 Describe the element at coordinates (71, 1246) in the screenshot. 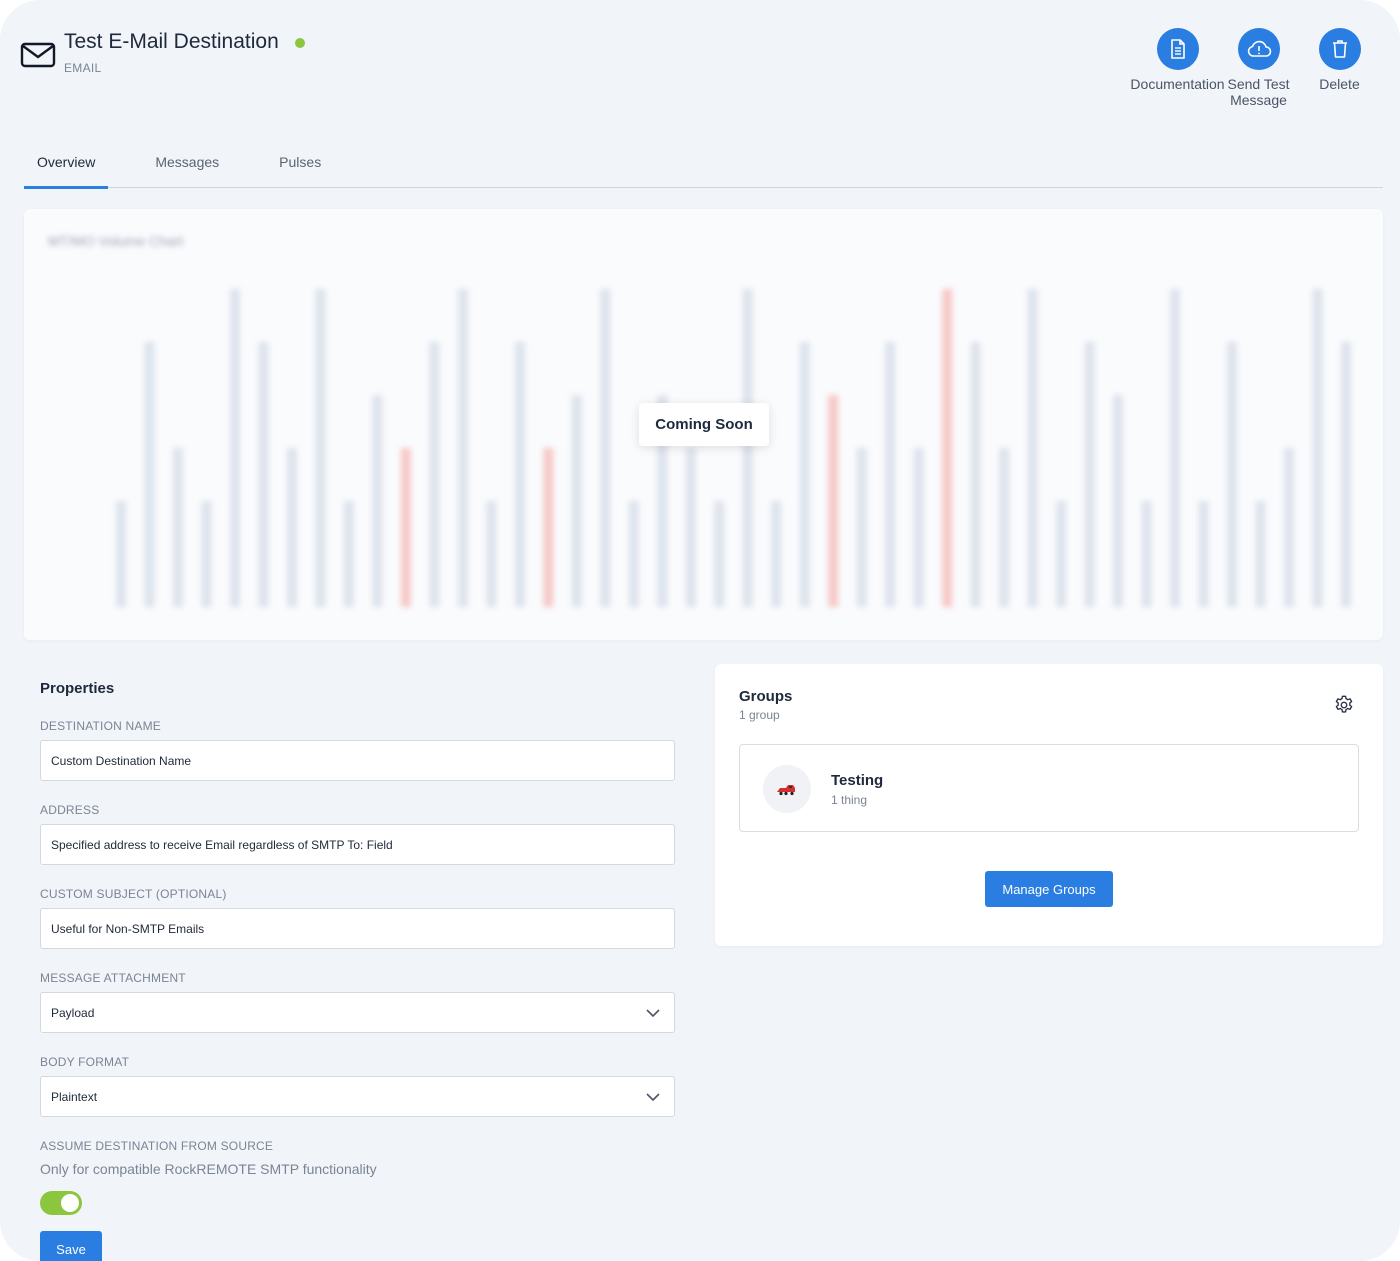

I see `save-button: Save` at that location.